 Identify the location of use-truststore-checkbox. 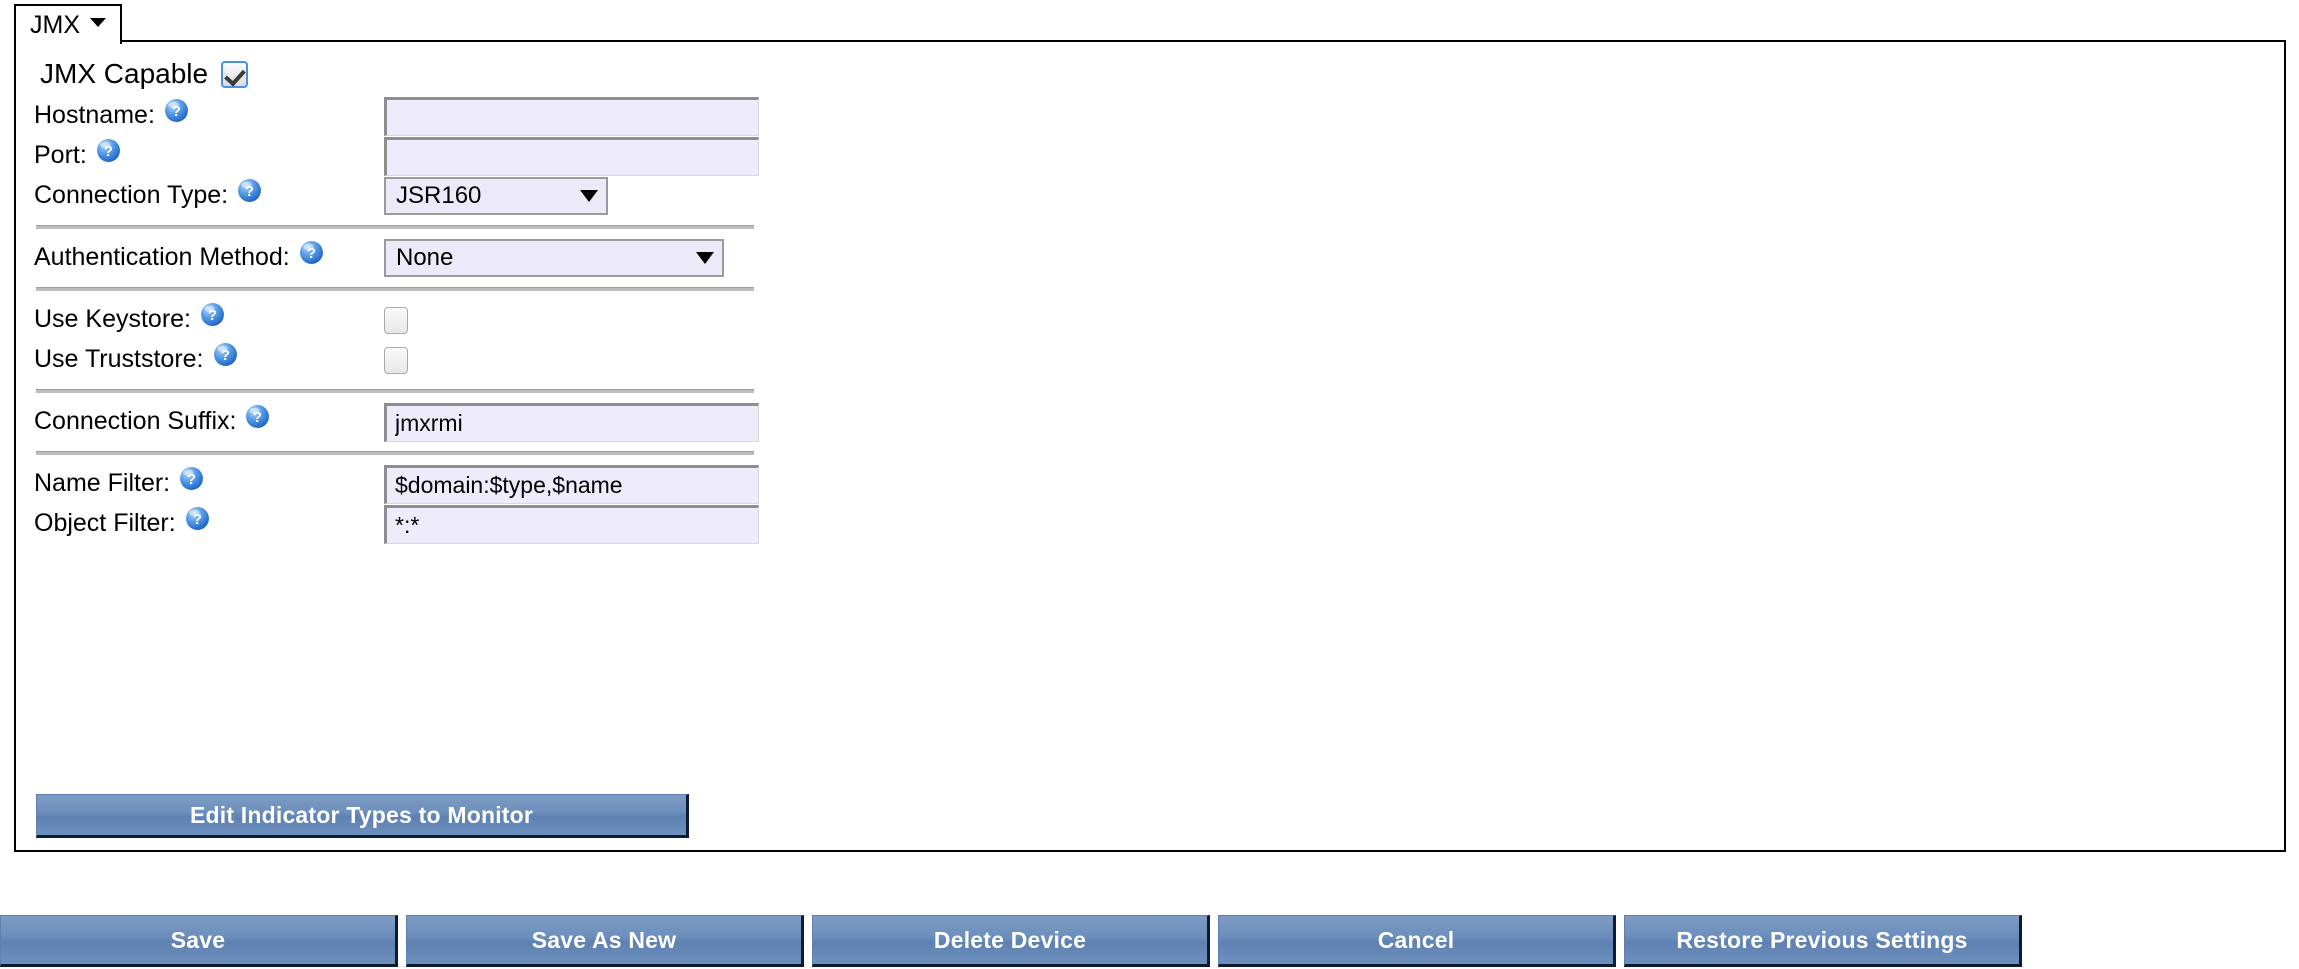
(396, 360).